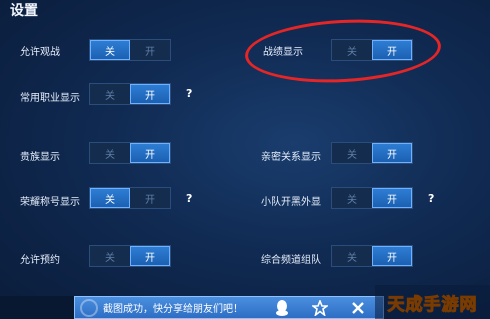  I want to click on page-title: 设置, so click(24, 11).